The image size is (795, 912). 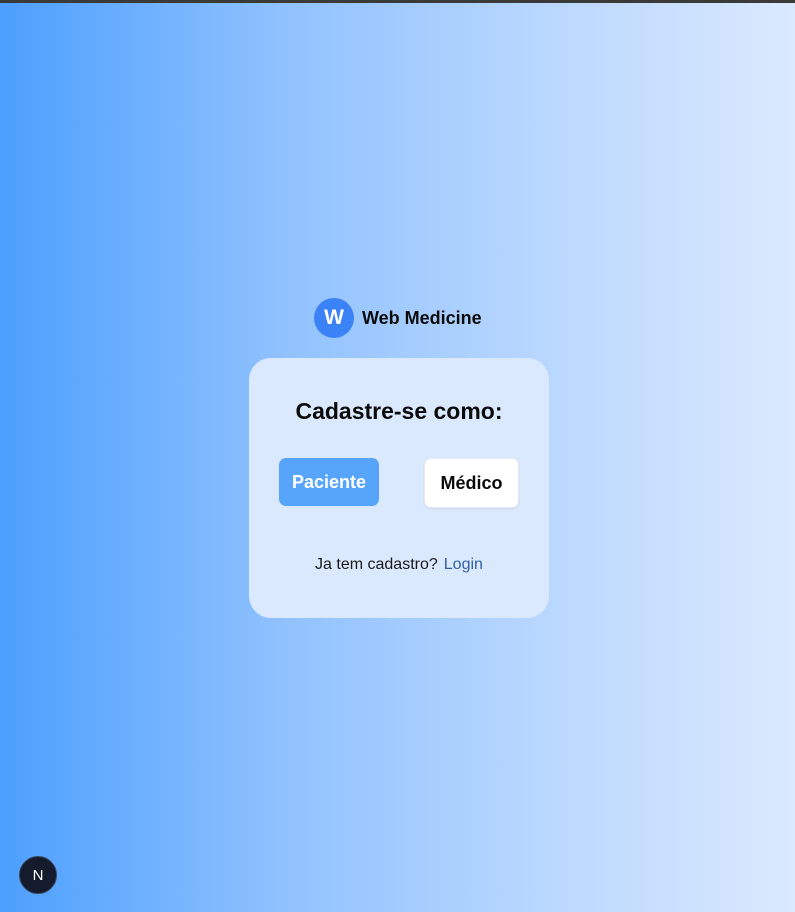 I want to click on nextjs-badge-button: N, so click(x=38, y=875).